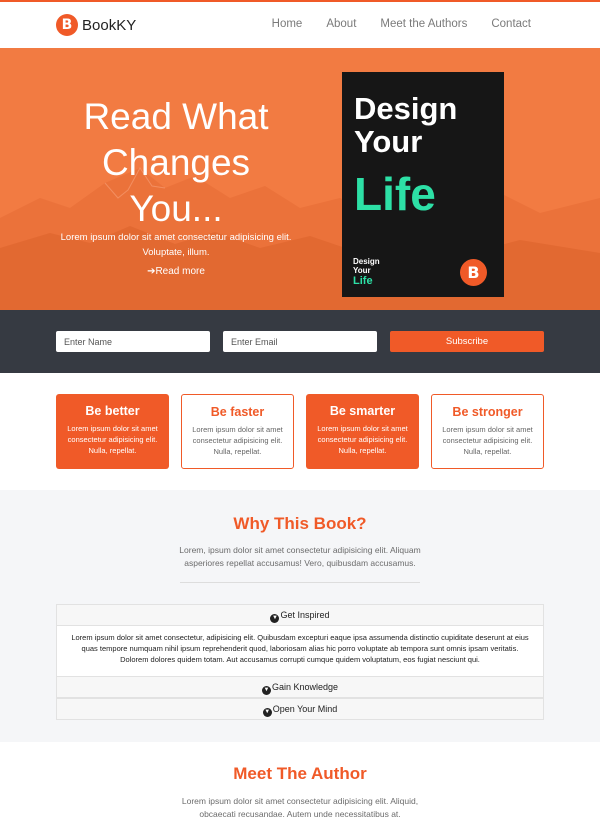  I want to click on read-more-link: ➔Read more, so click(176, 271).